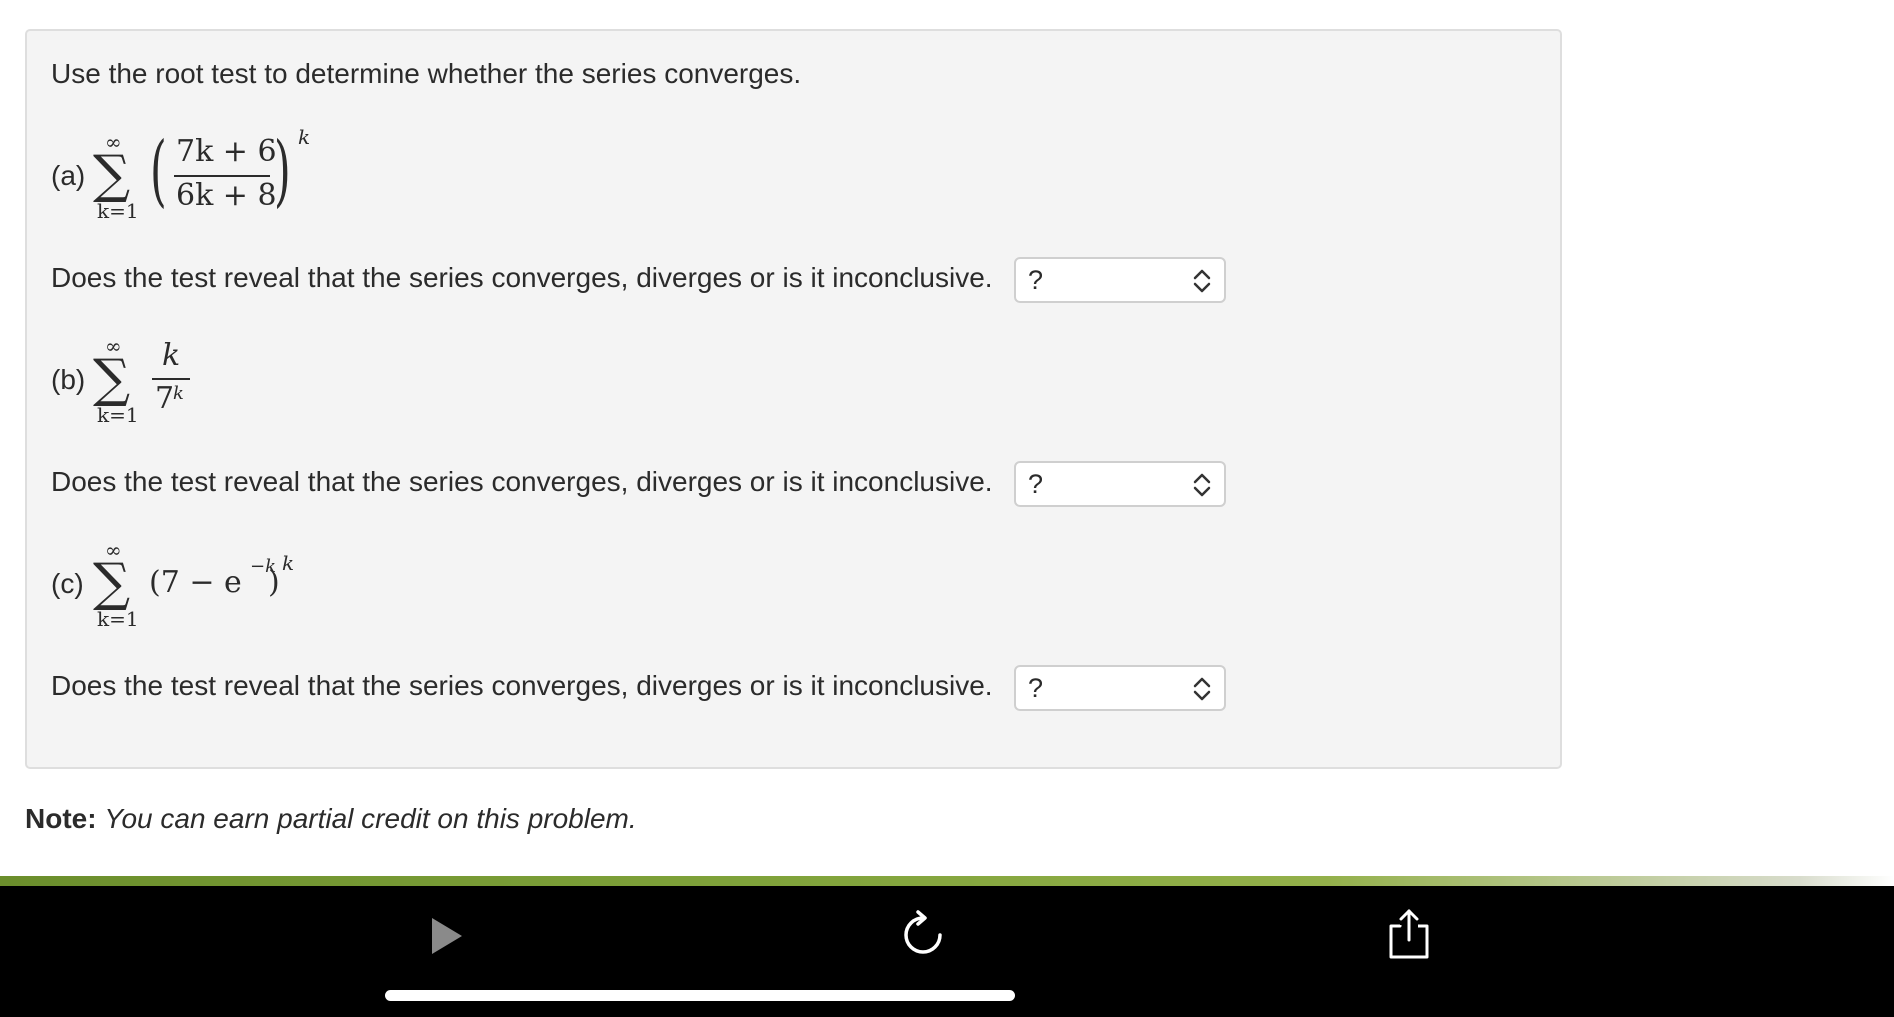 The height and width of the screenshot is (1017, 1894). I want to click on part-a-label: (a), so click(68, 175).